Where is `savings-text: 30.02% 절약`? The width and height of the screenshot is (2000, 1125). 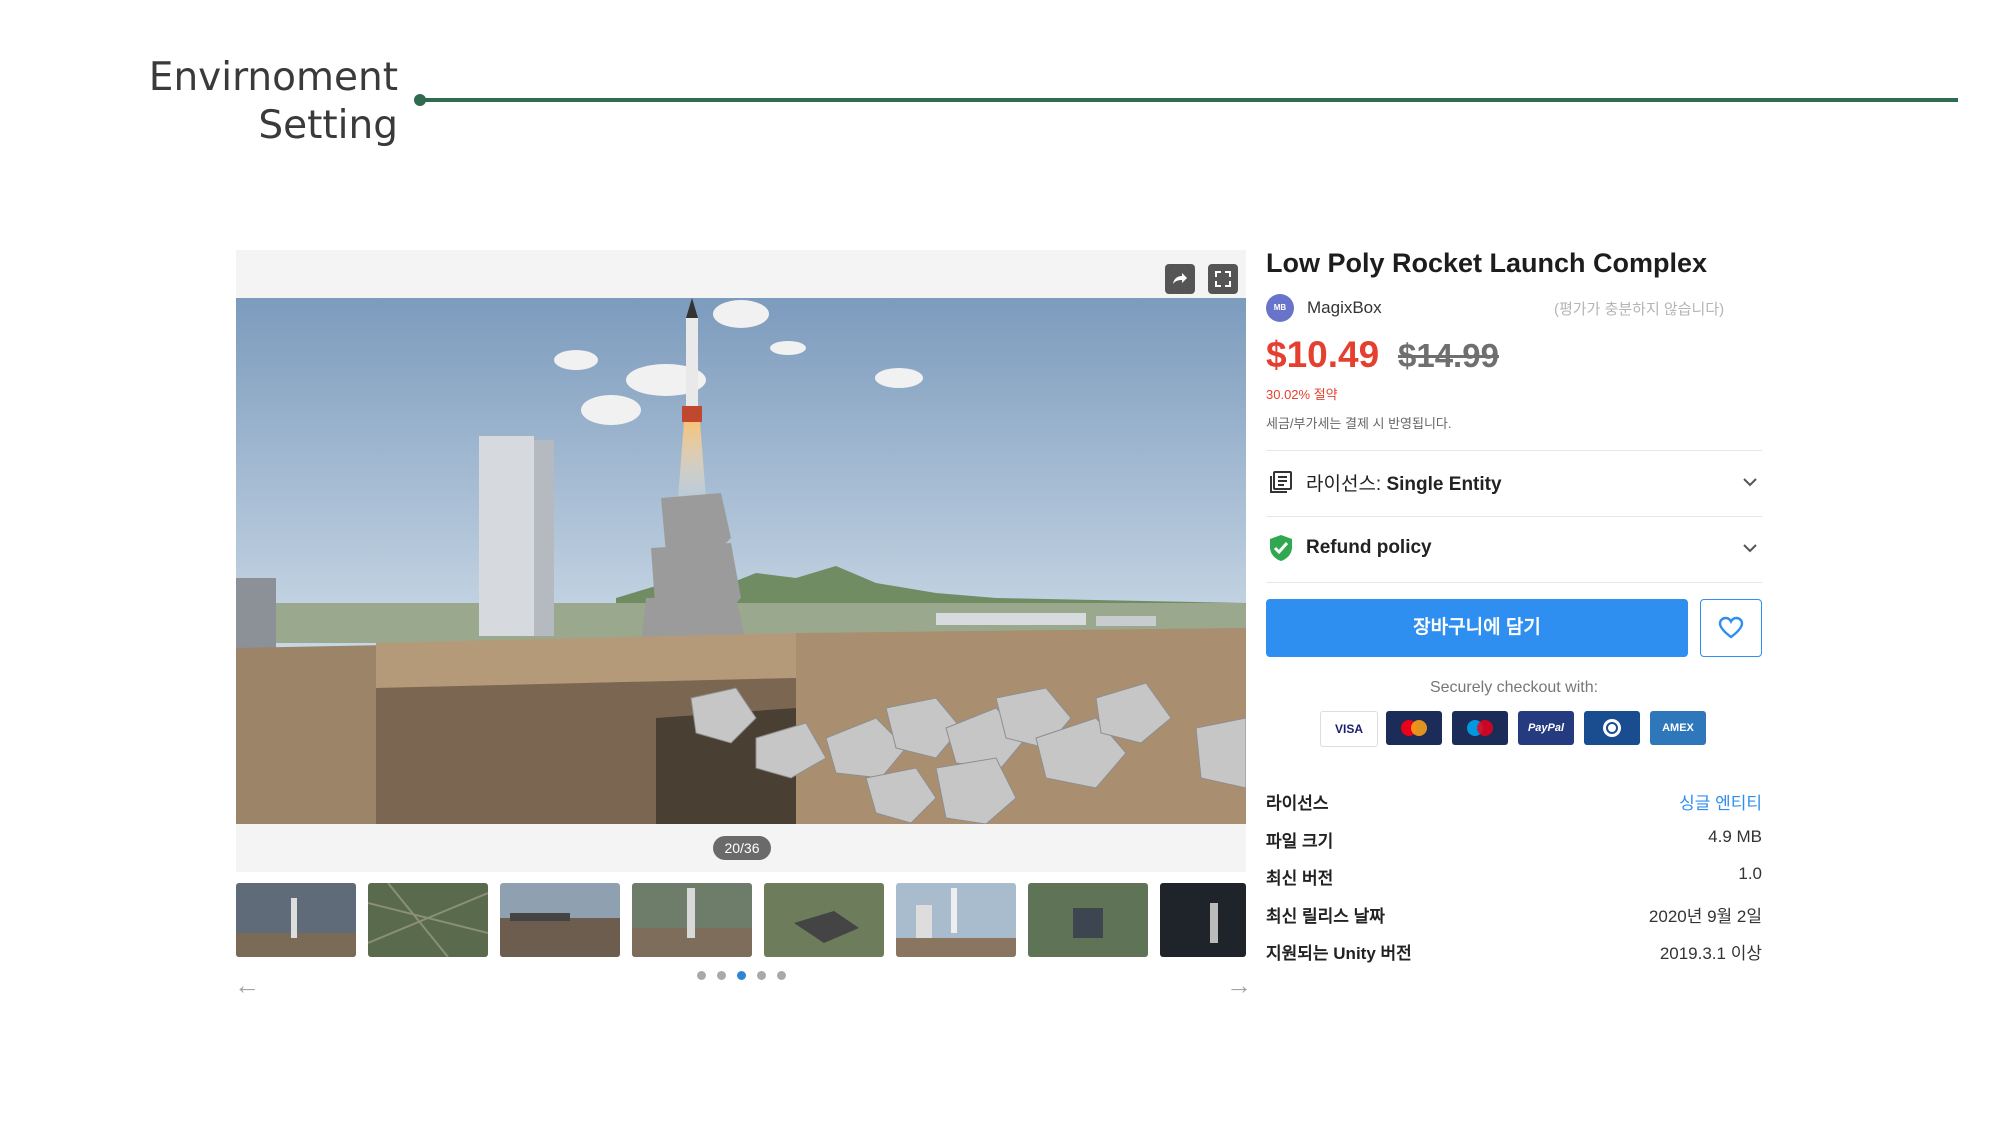 savings-text: 30.02% 절약 is located at coordinates (1302, 394).